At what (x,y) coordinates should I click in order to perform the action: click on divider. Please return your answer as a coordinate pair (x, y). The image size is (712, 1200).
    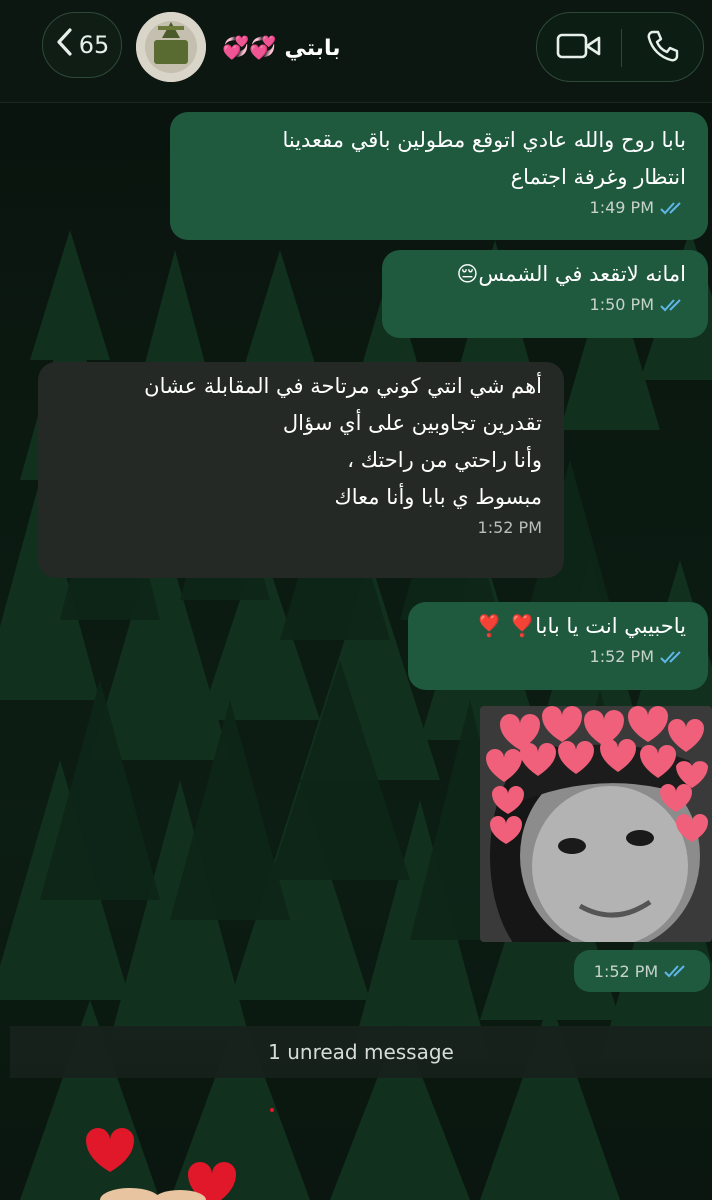
    Looking at the image, I should click on (621, 48).